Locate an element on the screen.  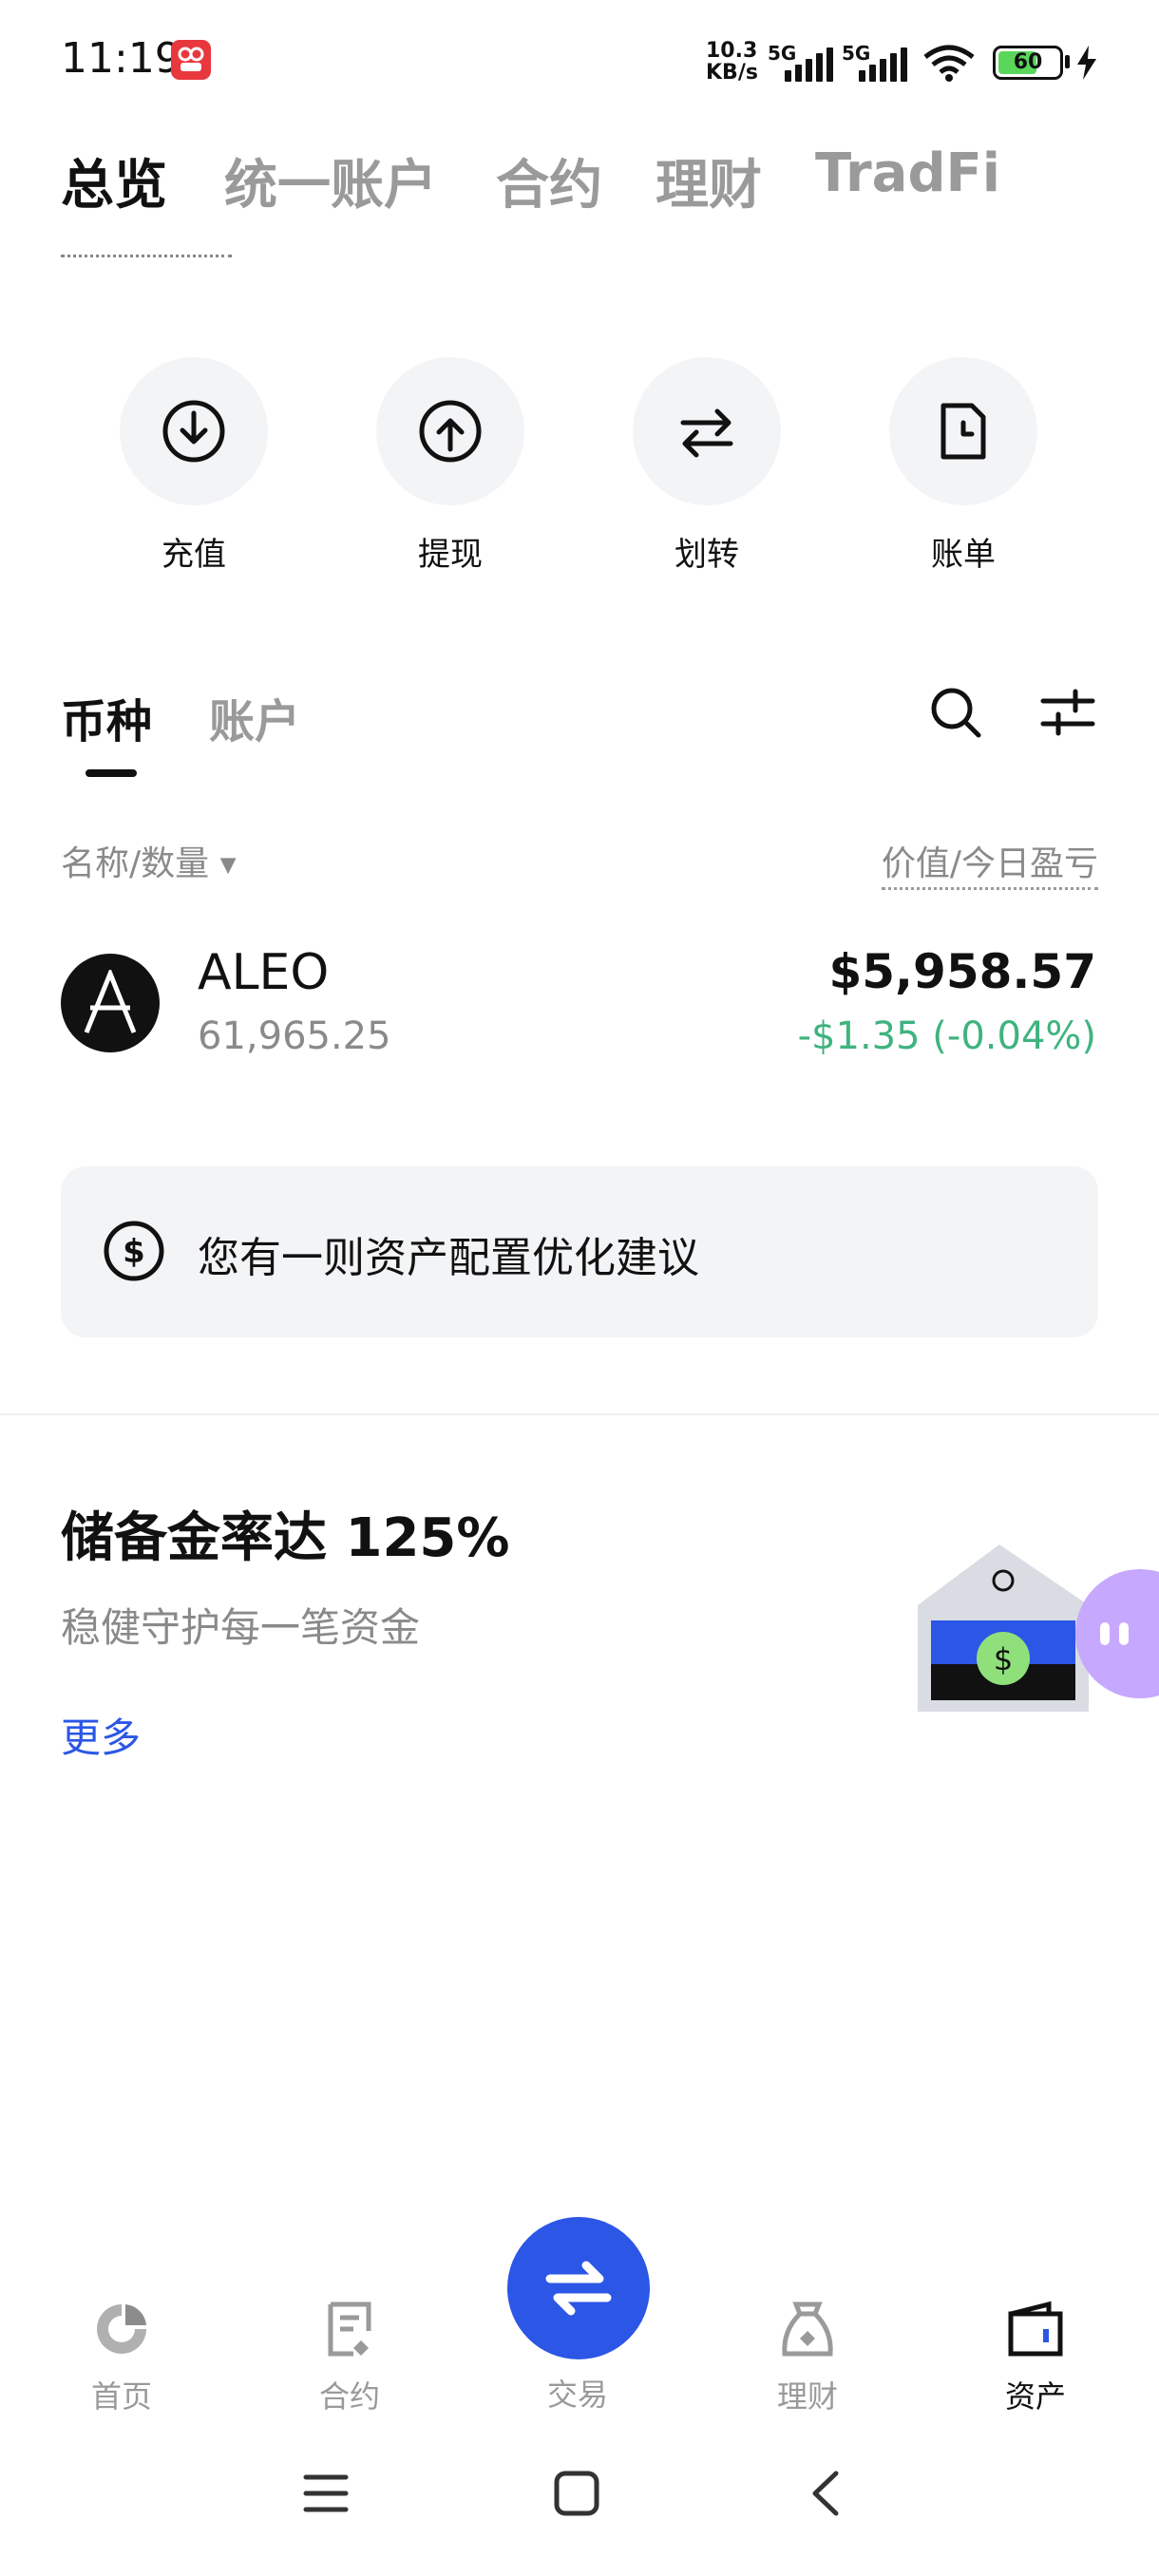
filter-icon is located at coordinates (1067, 714).